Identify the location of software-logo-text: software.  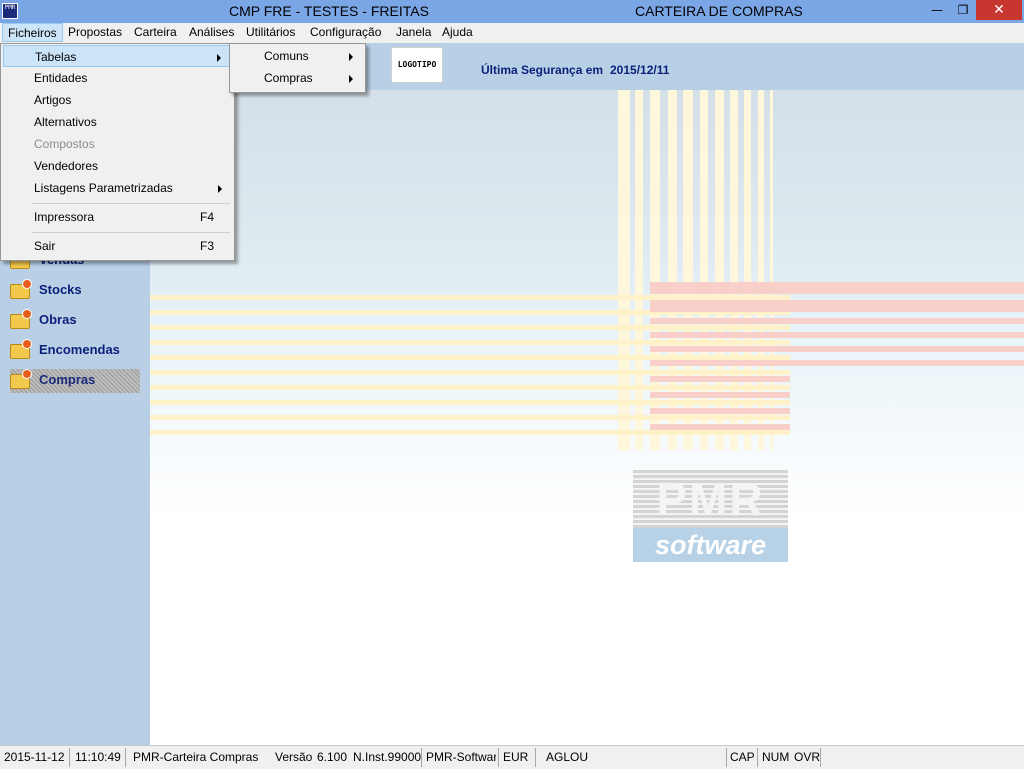
(710, 545).